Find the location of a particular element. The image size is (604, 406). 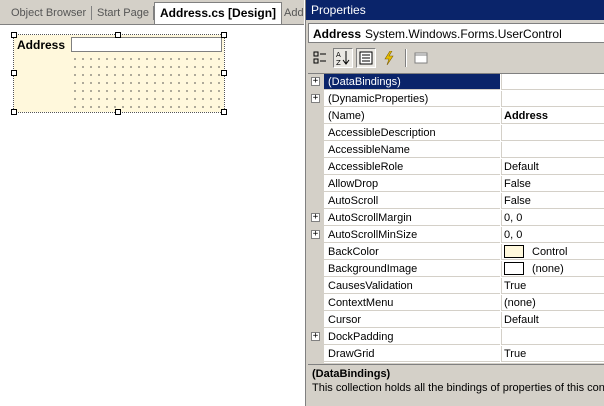

property-row: + (DynamicProperties) is located at coordinates (456, 99).